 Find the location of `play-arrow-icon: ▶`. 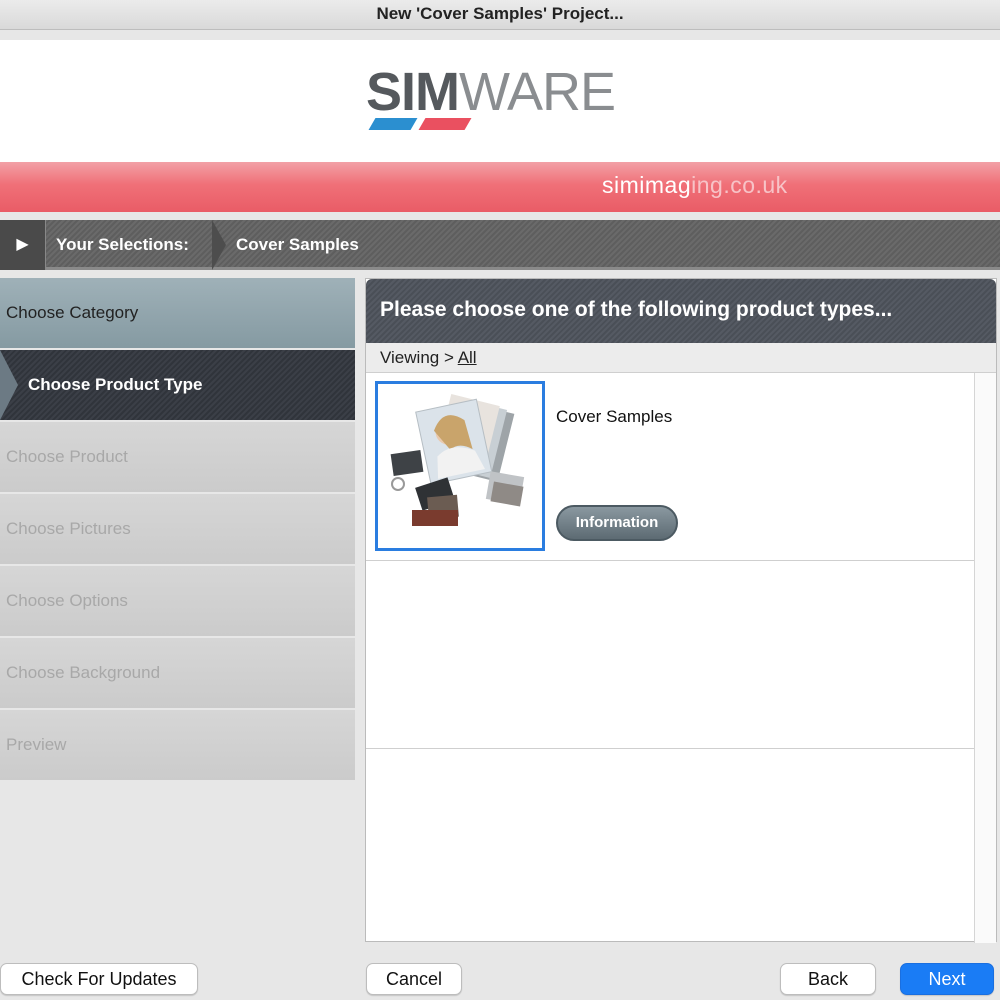

play-arrow-icon: ▶ is located at coordinates (22, 244).